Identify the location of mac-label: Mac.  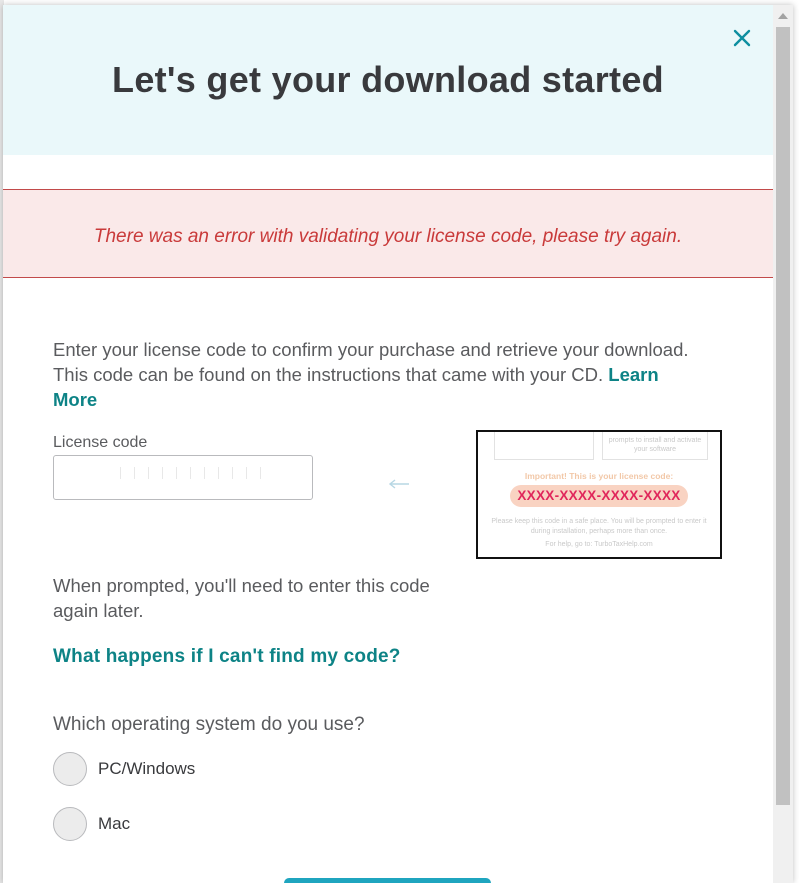
(114, 823).